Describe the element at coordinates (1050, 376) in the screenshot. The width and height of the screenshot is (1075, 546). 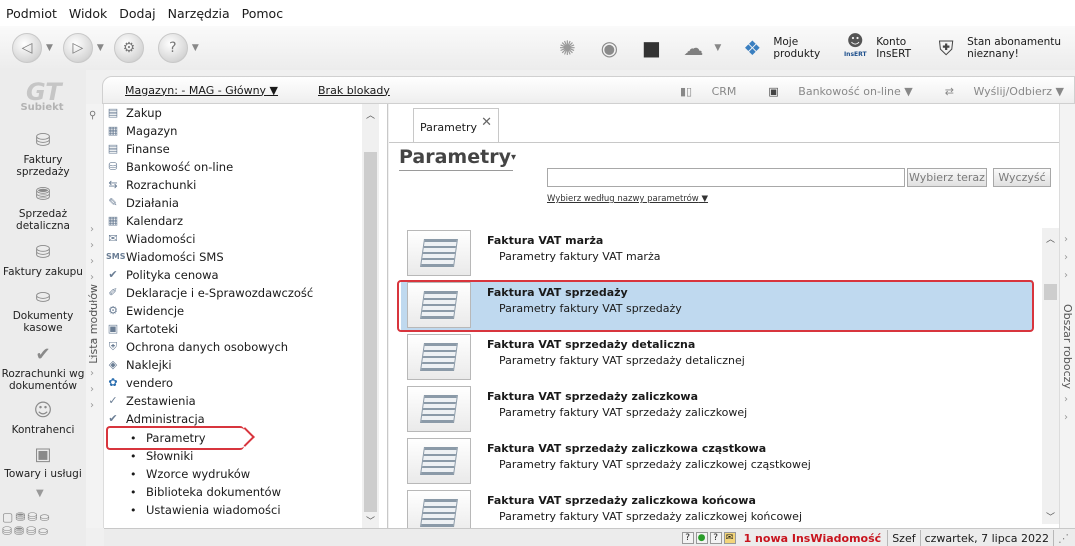
I see `list-scrollbar: ︿ ﹀` at that location.